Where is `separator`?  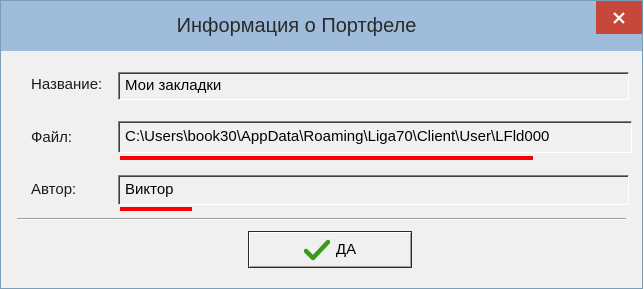 separator is located at coordinates (321, 219).